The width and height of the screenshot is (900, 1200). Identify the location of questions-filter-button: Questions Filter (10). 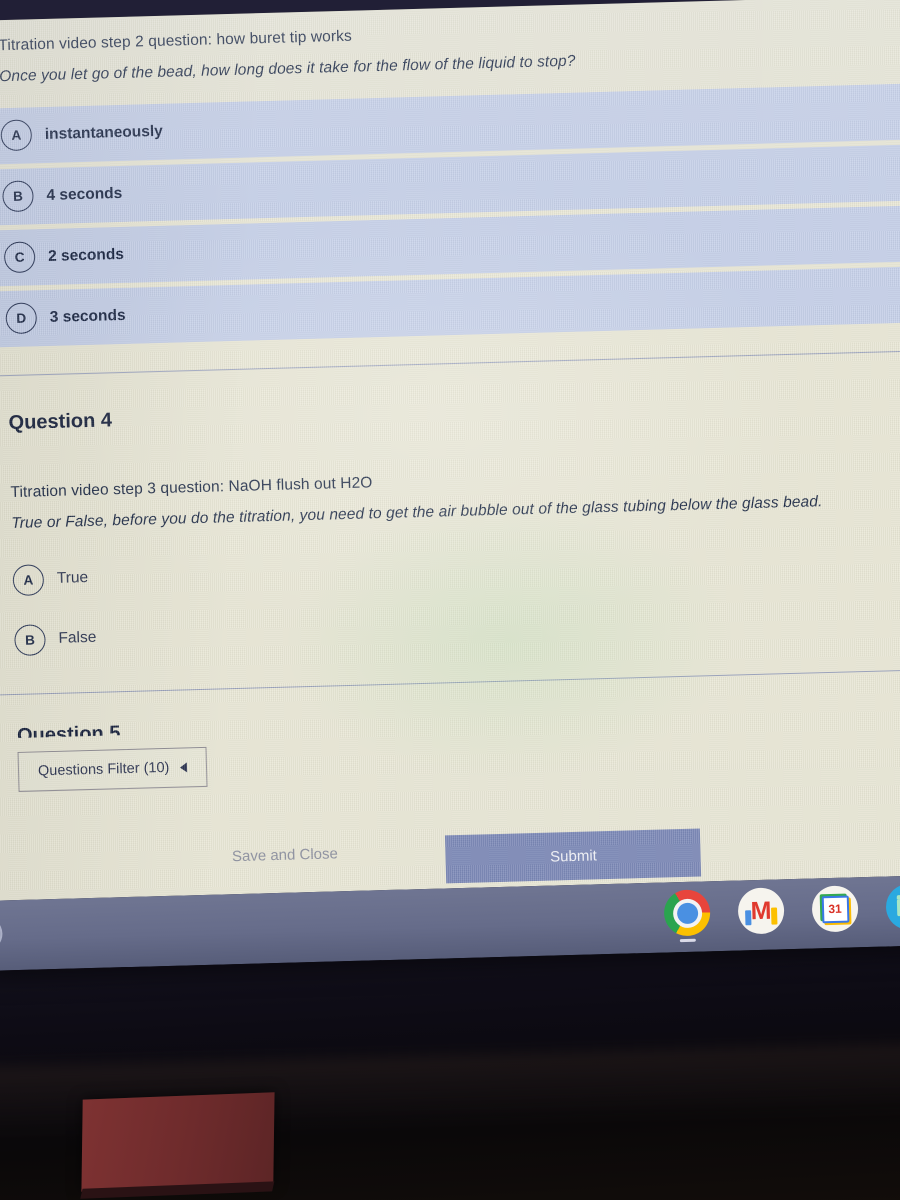
(112, 770).